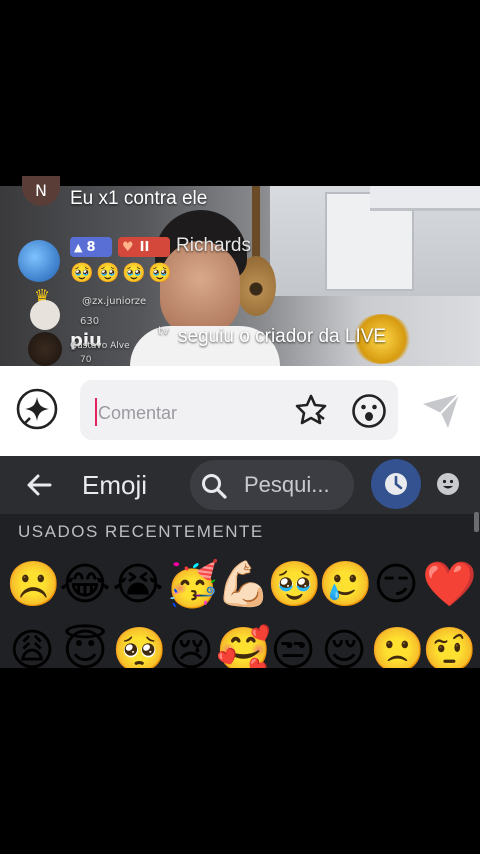 This screenshot has width=480, height=854. I want to click on heart-icon: ♥, so click(128, 247).